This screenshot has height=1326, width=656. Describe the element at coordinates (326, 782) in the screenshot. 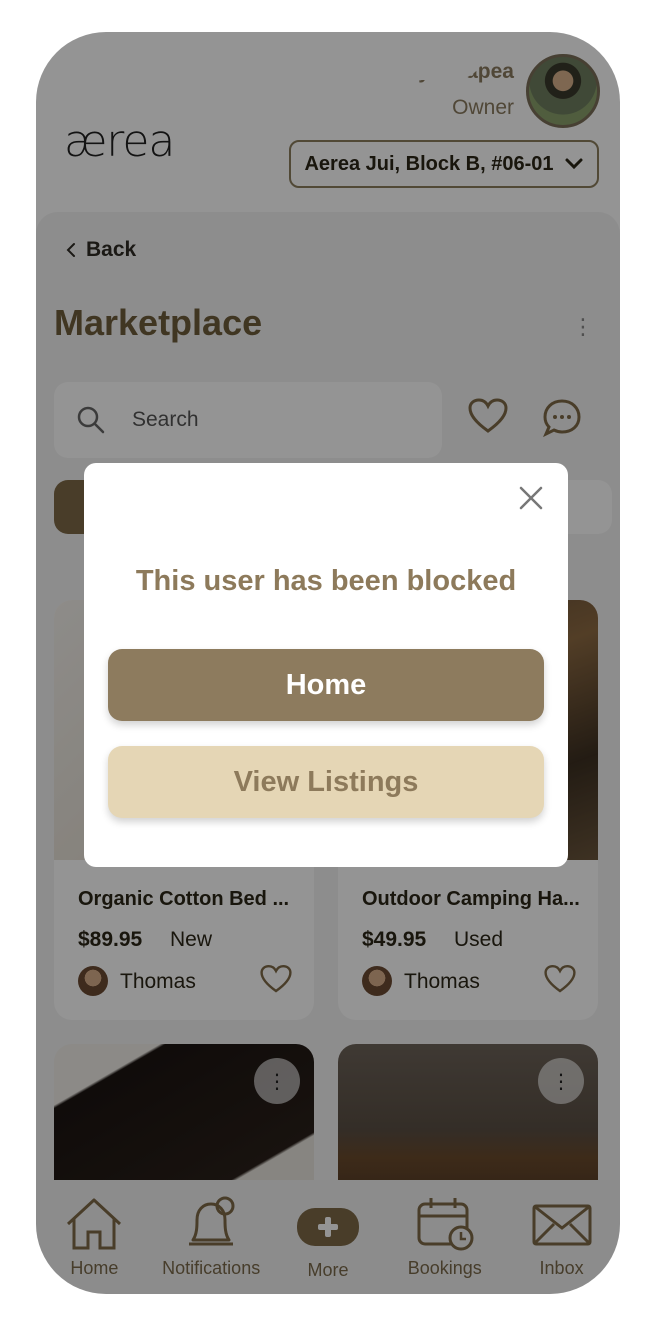

I see `view-listings-button: View Listings` at that location.